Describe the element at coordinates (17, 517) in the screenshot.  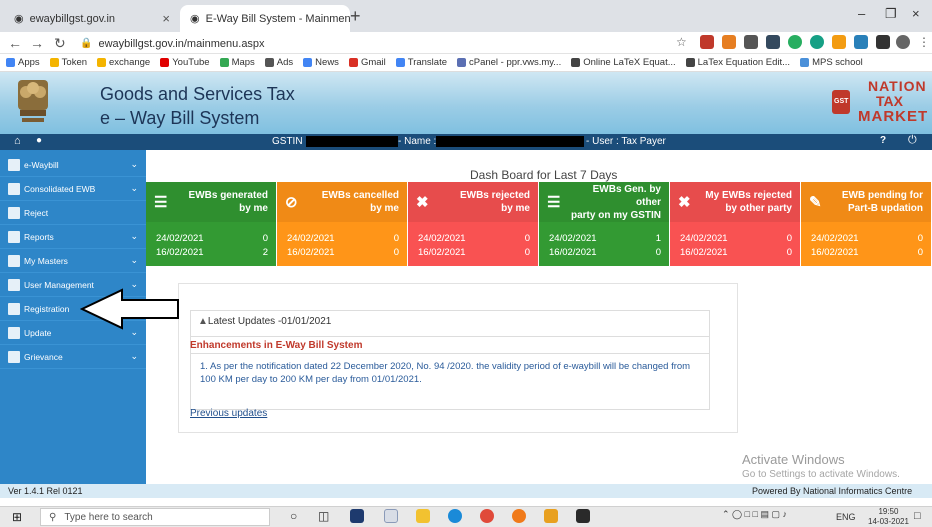
I see `windows-start-icon: ⊞` at that location.